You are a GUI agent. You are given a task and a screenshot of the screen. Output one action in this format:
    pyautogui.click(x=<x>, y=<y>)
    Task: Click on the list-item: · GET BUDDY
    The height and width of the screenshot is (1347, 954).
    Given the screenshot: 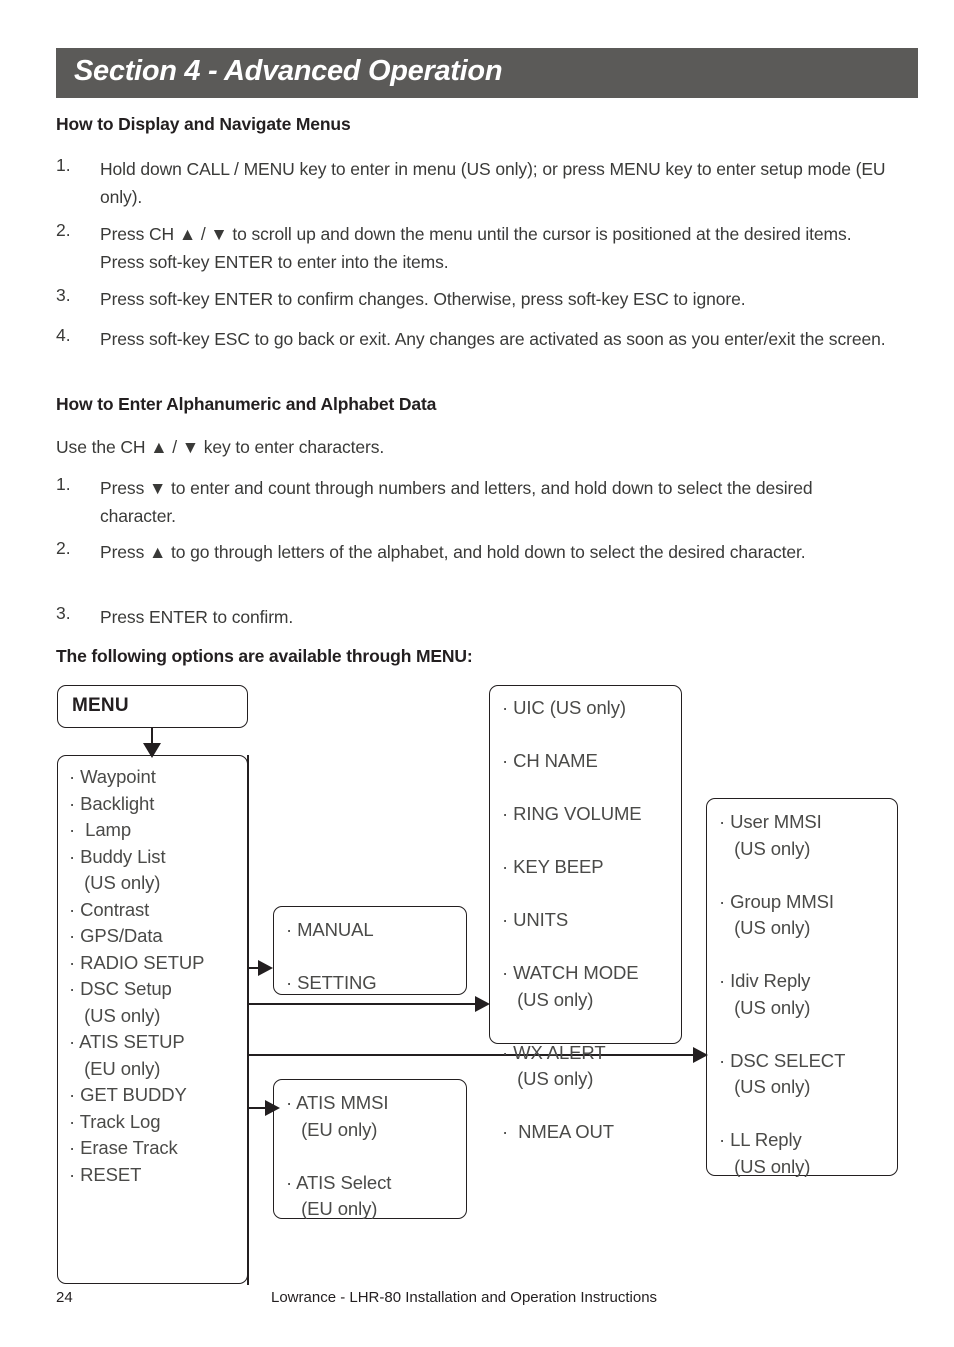 What is the action you would take?
    pyautogui.click(x=158, y=1095)
    